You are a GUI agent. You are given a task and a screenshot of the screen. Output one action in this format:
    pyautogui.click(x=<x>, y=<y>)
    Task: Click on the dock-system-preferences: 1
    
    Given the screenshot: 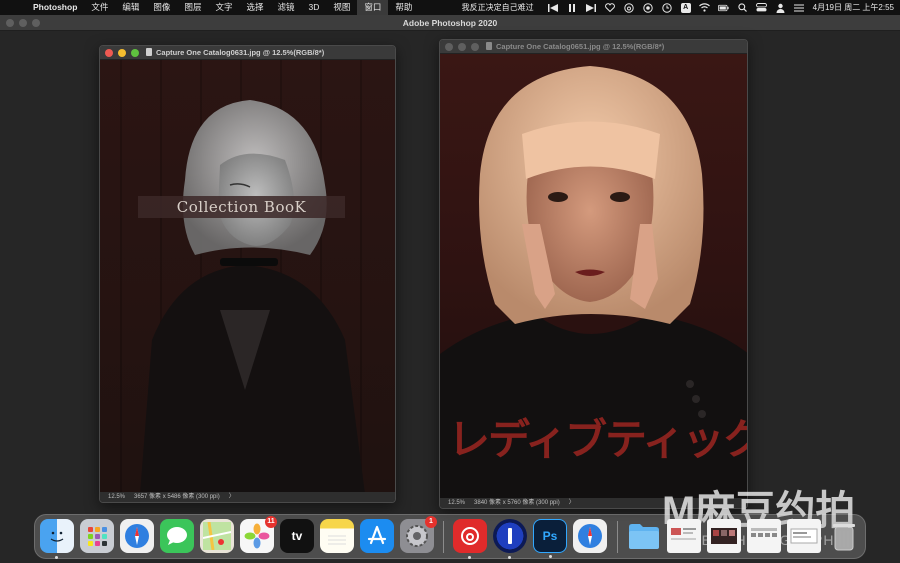 What is the action you would take?
    pyautogui.click(x=418, y=534)
    